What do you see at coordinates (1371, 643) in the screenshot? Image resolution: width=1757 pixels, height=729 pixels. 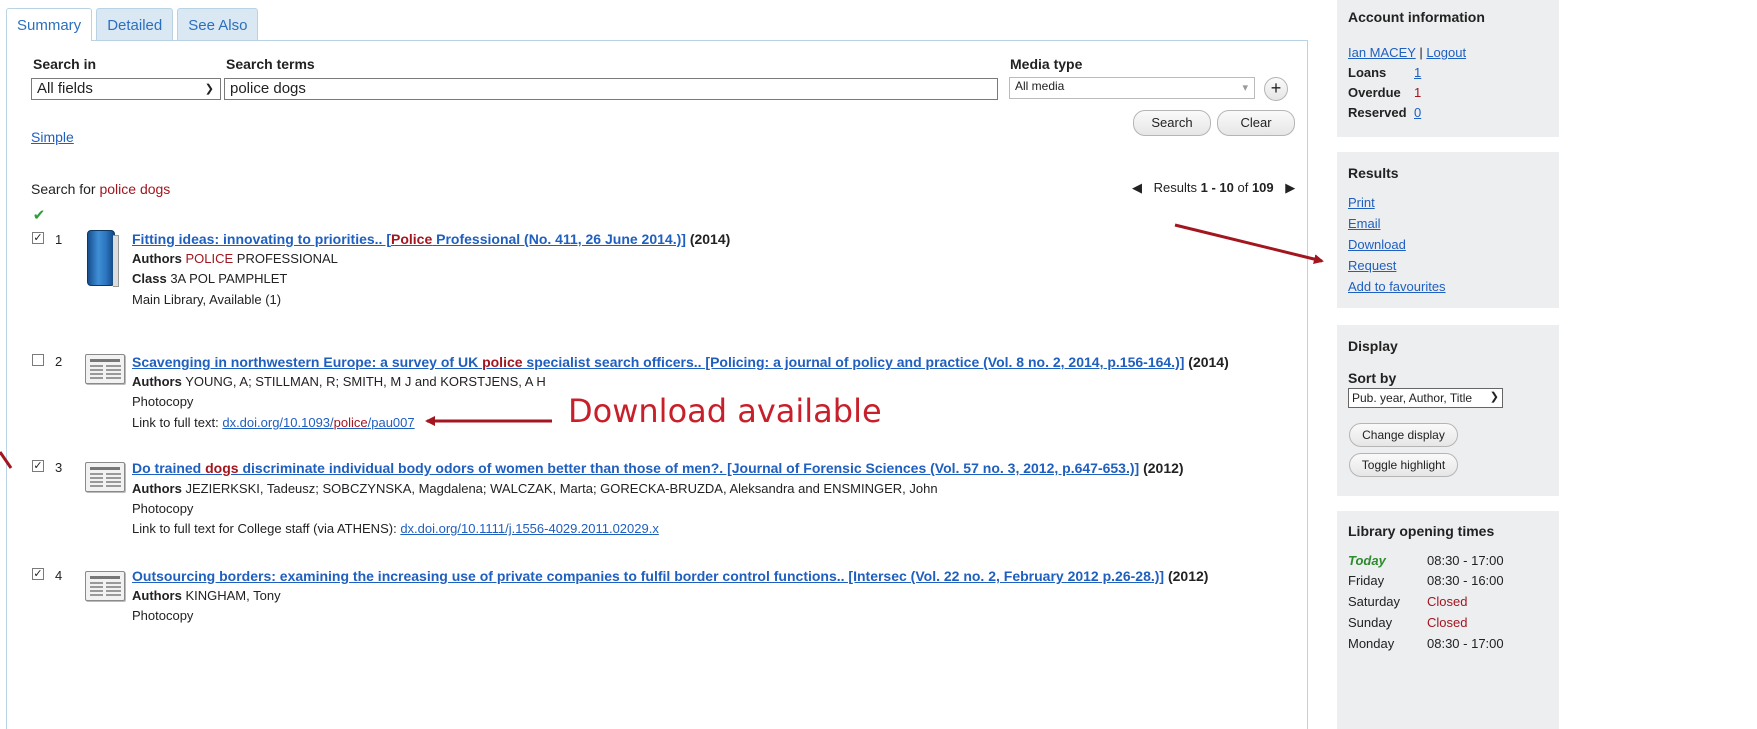 I see `hours-day-monday: Monday` at bounding box center [1371, 643].